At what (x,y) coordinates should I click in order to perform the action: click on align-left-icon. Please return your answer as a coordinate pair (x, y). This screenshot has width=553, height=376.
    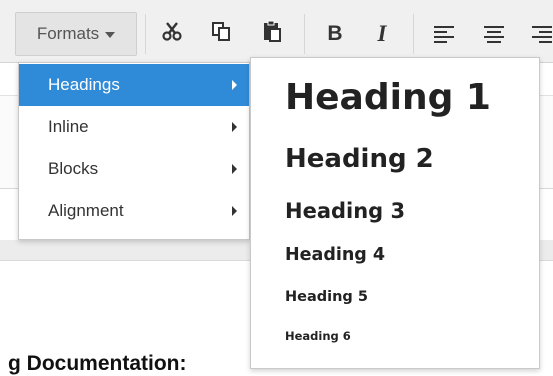
    Looking at the image, I should click on (444, 34).